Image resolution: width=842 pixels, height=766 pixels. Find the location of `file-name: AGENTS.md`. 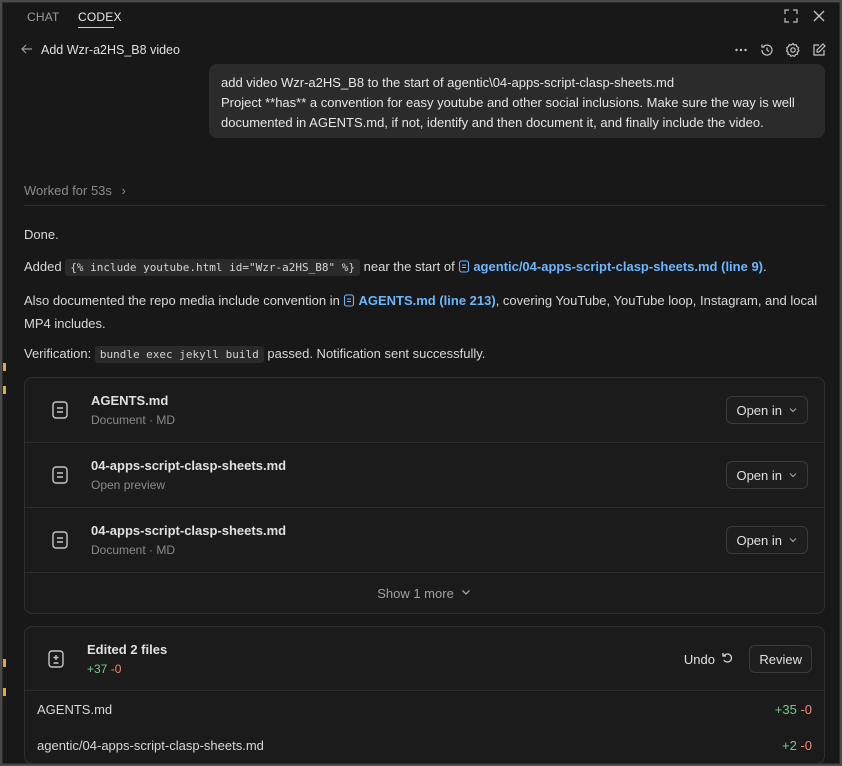

file-name: AGENTS.md is located at coordinates (130, 400).